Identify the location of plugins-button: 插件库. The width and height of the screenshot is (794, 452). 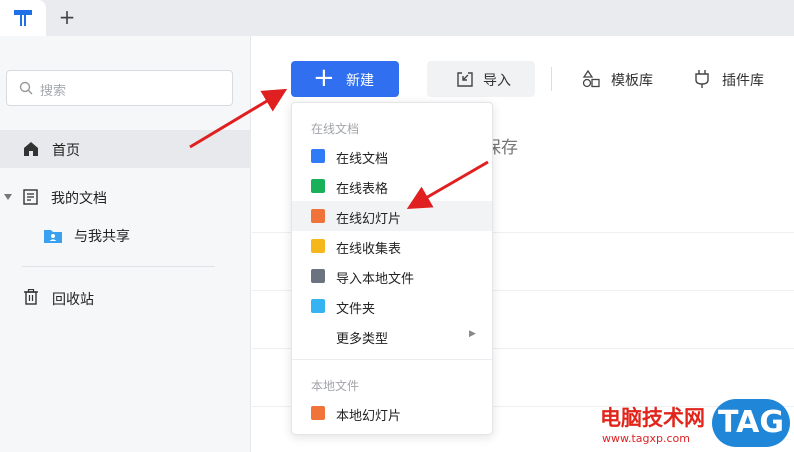
(737, 79).